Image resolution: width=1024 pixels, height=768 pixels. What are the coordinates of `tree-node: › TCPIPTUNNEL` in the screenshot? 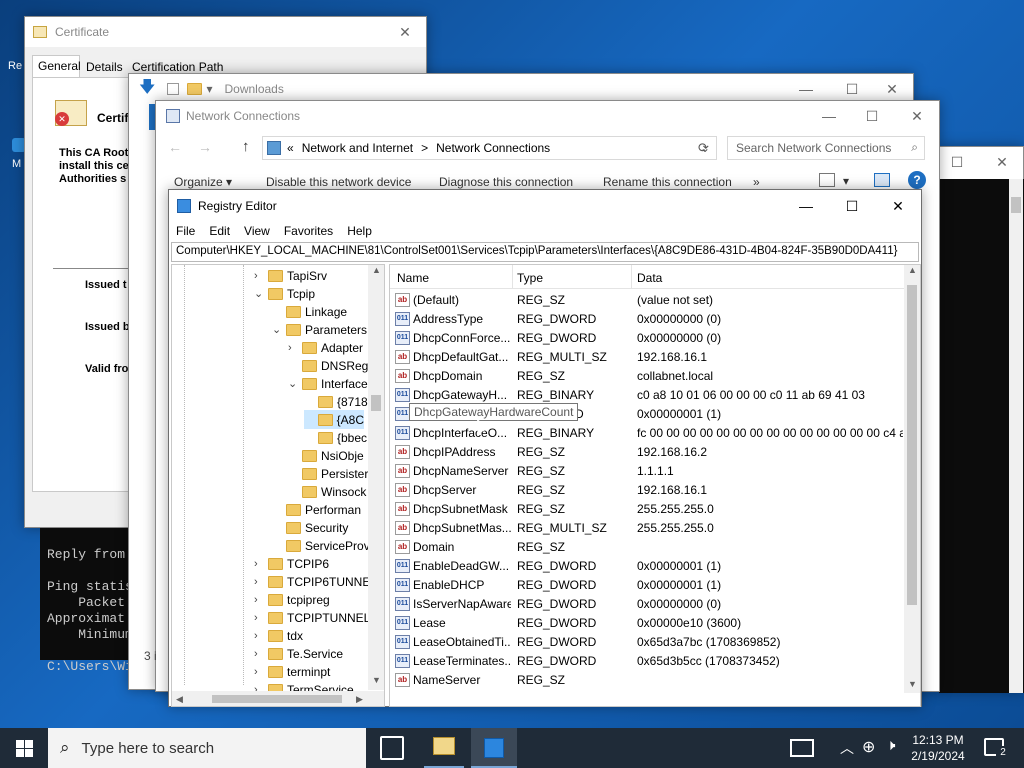 It's located at (312, 617).